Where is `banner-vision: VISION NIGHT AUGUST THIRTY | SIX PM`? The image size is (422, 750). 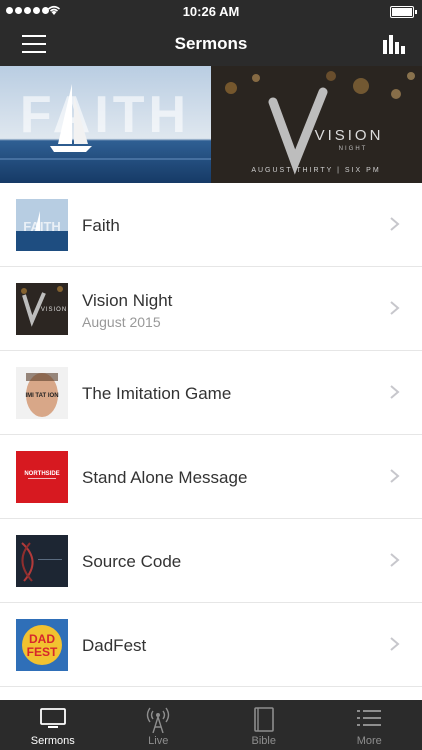
banner-vision: VISION NIGHT AUGUST THIRTY | SIX PM is located at coordinates (316, 124).